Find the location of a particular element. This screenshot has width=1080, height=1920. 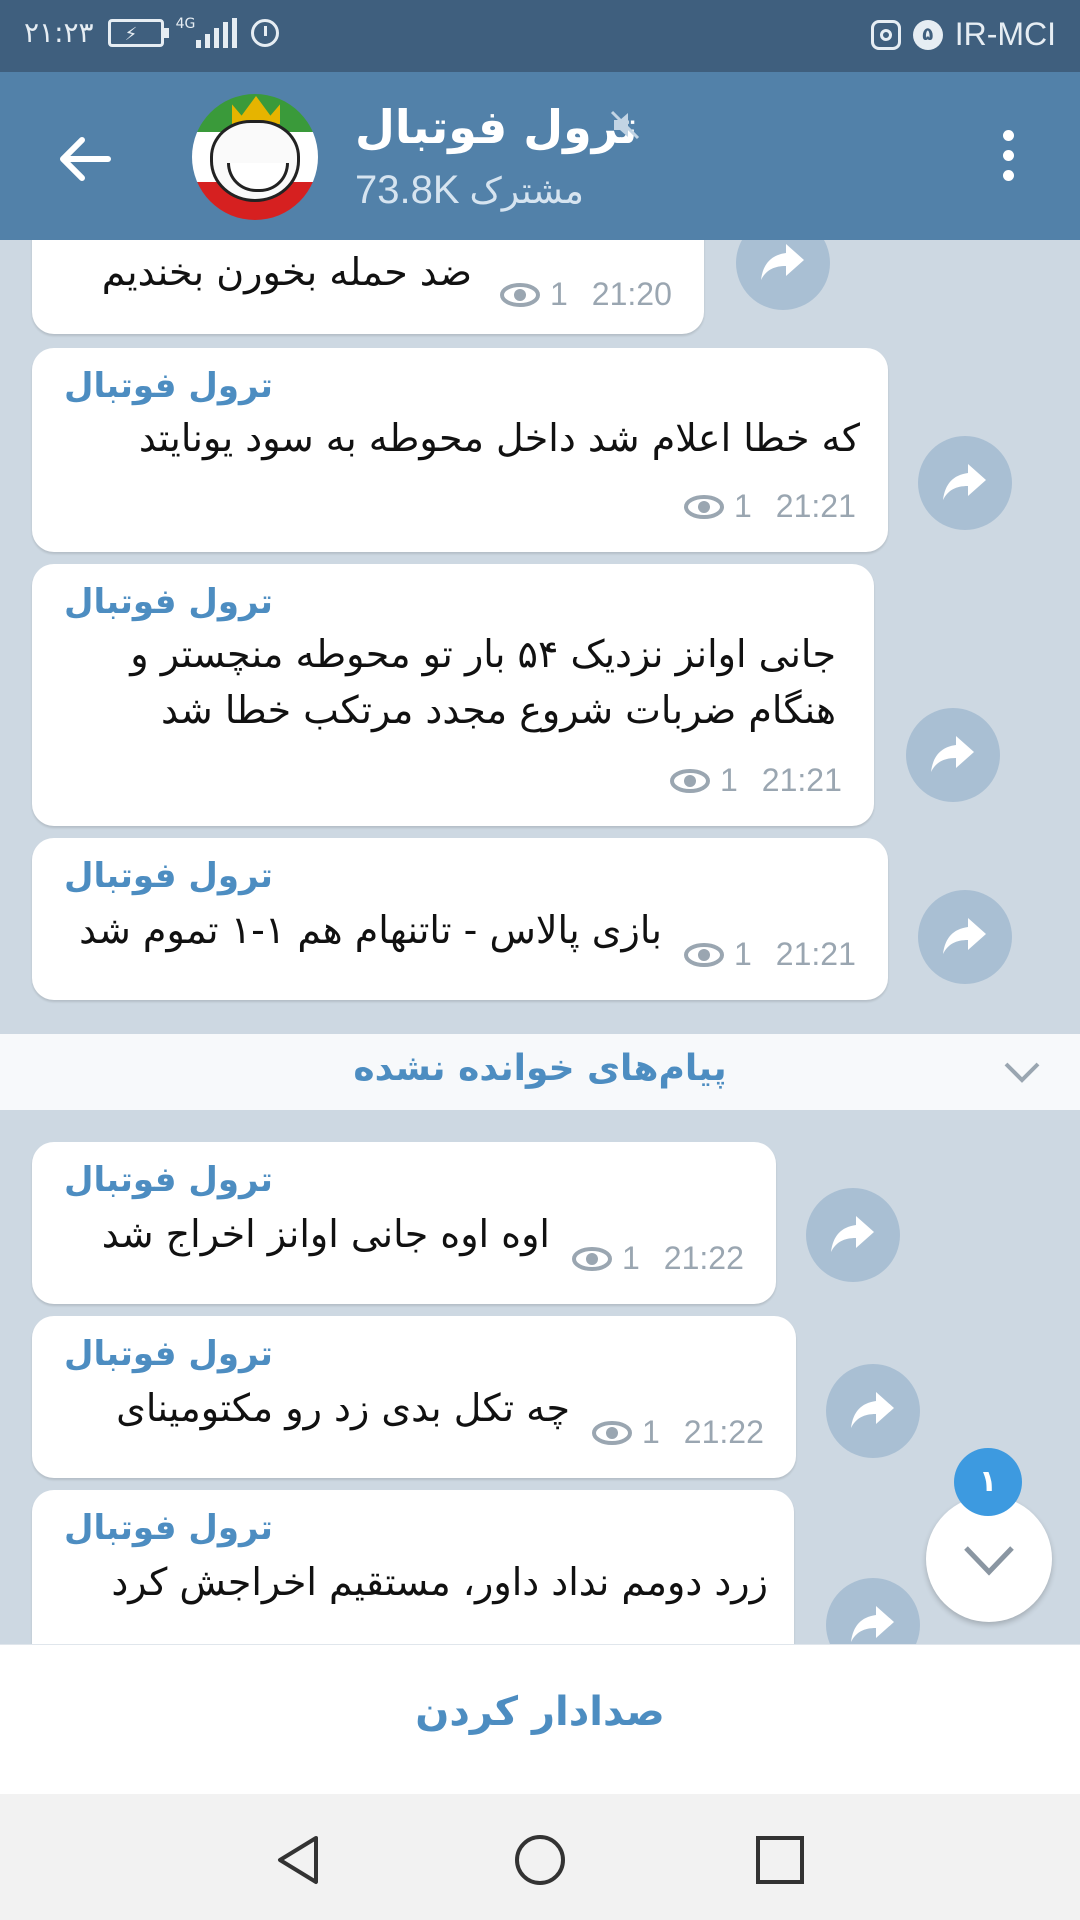

message-text: زرد دومم نداد داور، مستقیم اخراجش کرد is located at coordinates (439, 1582).